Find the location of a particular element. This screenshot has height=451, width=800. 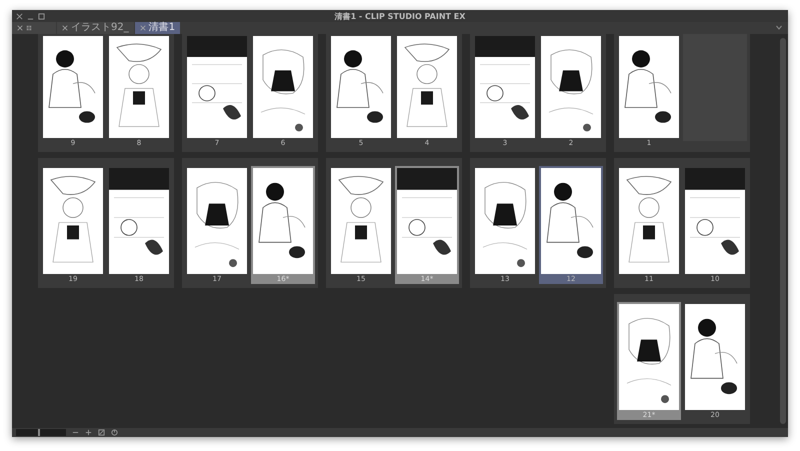

scrollbar-thumb is located at coordinates (783, 231).